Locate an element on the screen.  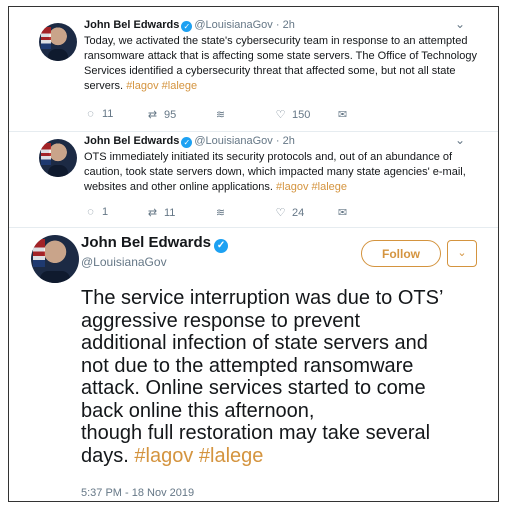
retweet-button: ⇄ 11 is located at coordinates (161, 212).